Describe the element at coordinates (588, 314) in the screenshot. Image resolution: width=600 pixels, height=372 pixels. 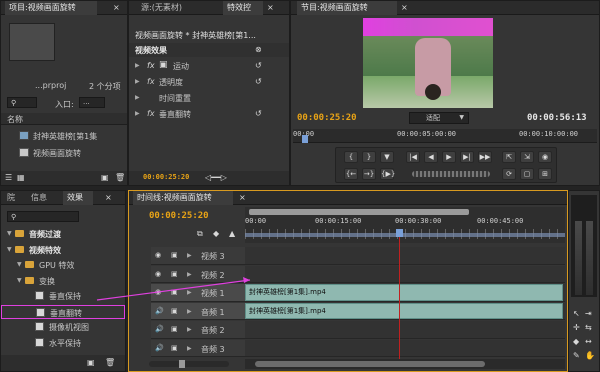
I see `track-select-tool-icon: ⇥` at that location.